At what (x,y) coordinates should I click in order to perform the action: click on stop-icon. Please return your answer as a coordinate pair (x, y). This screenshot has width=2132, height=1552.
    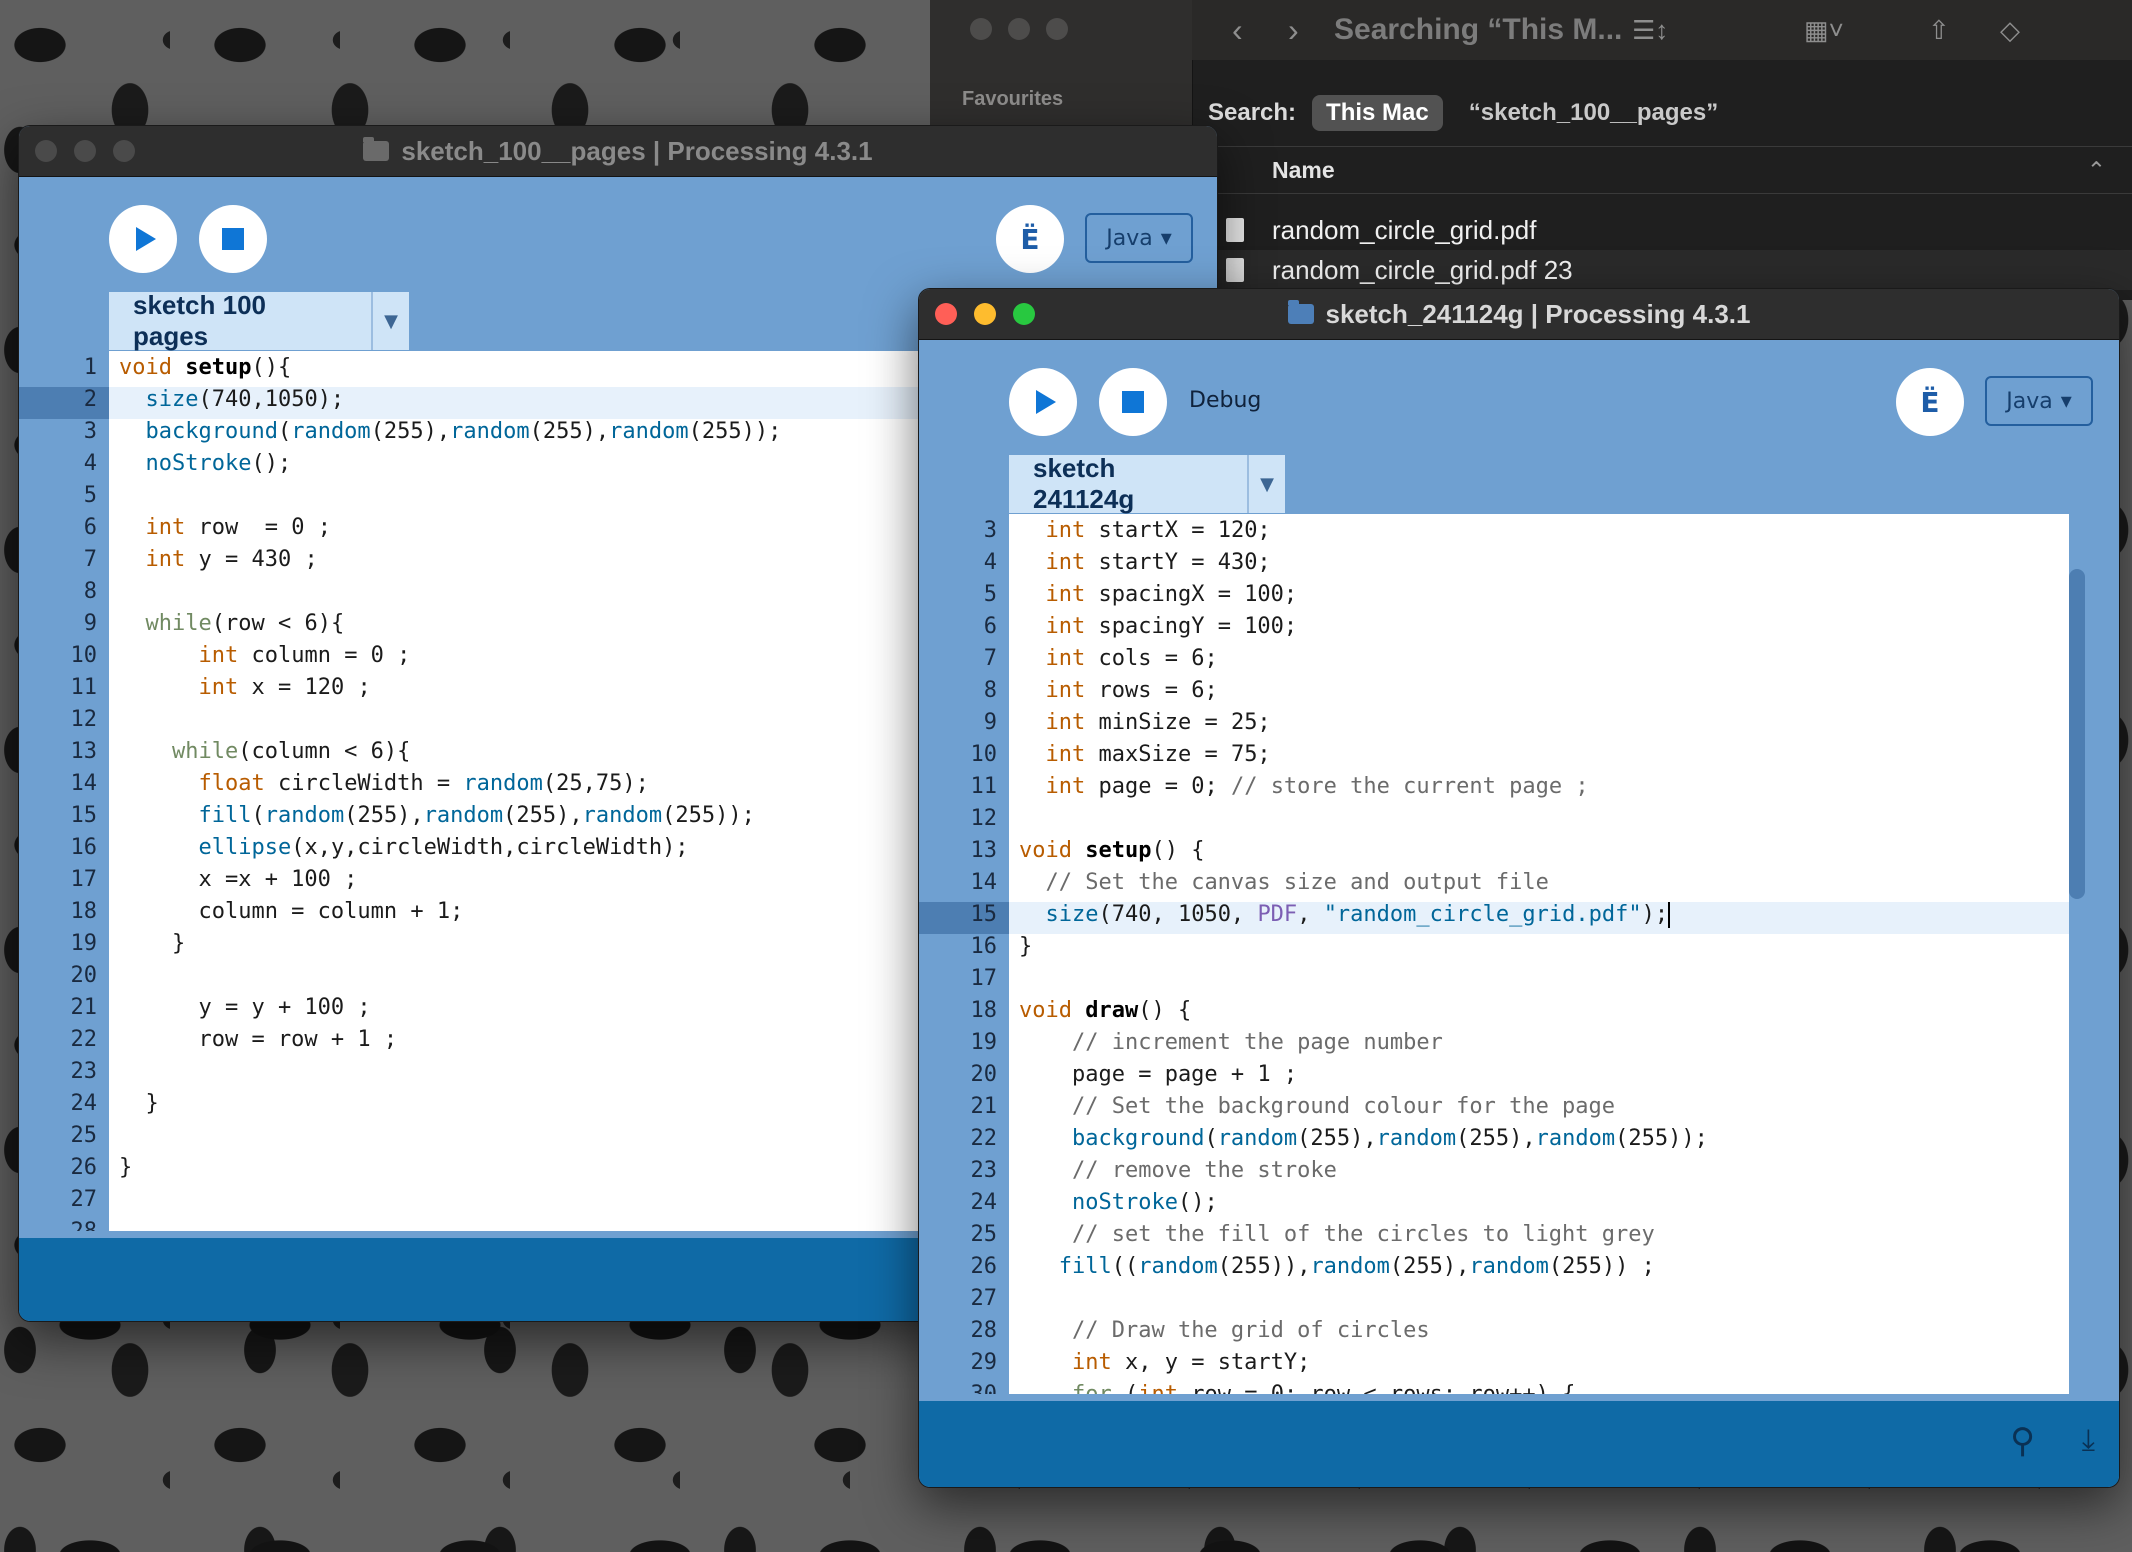
    Looking at the image, I should click on (1133, 402).